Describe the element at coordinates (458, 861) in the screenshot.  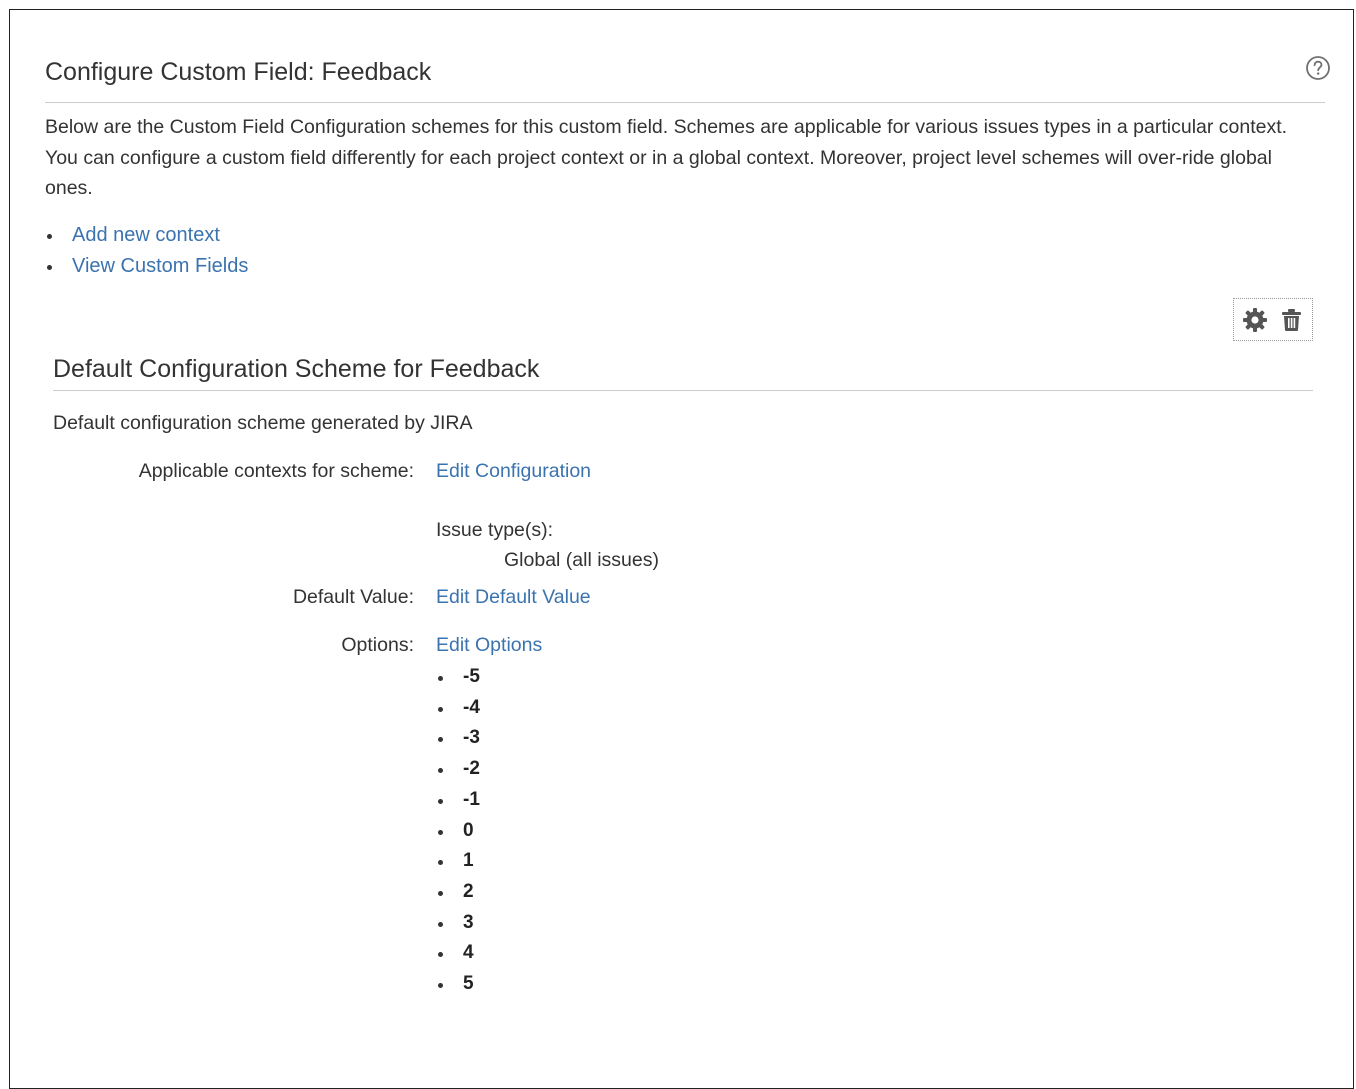
I see `option-item: 1` at that location.